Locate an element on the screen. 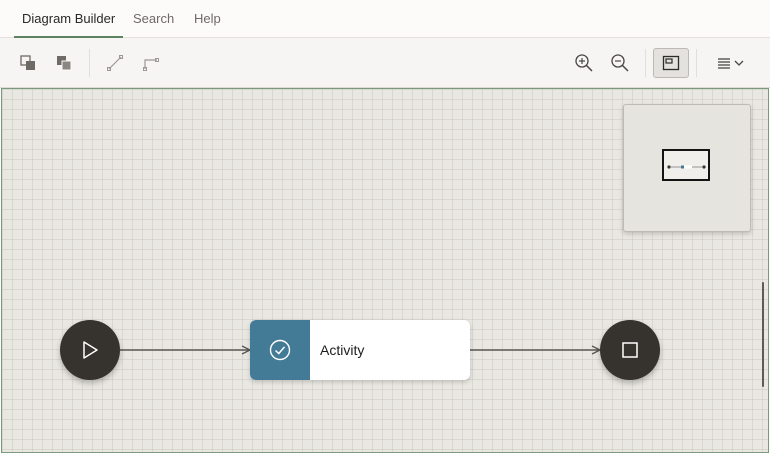 The width and height of the screenshot is (770, 453). arrange-back-icon is located at coordinates (27, 62).